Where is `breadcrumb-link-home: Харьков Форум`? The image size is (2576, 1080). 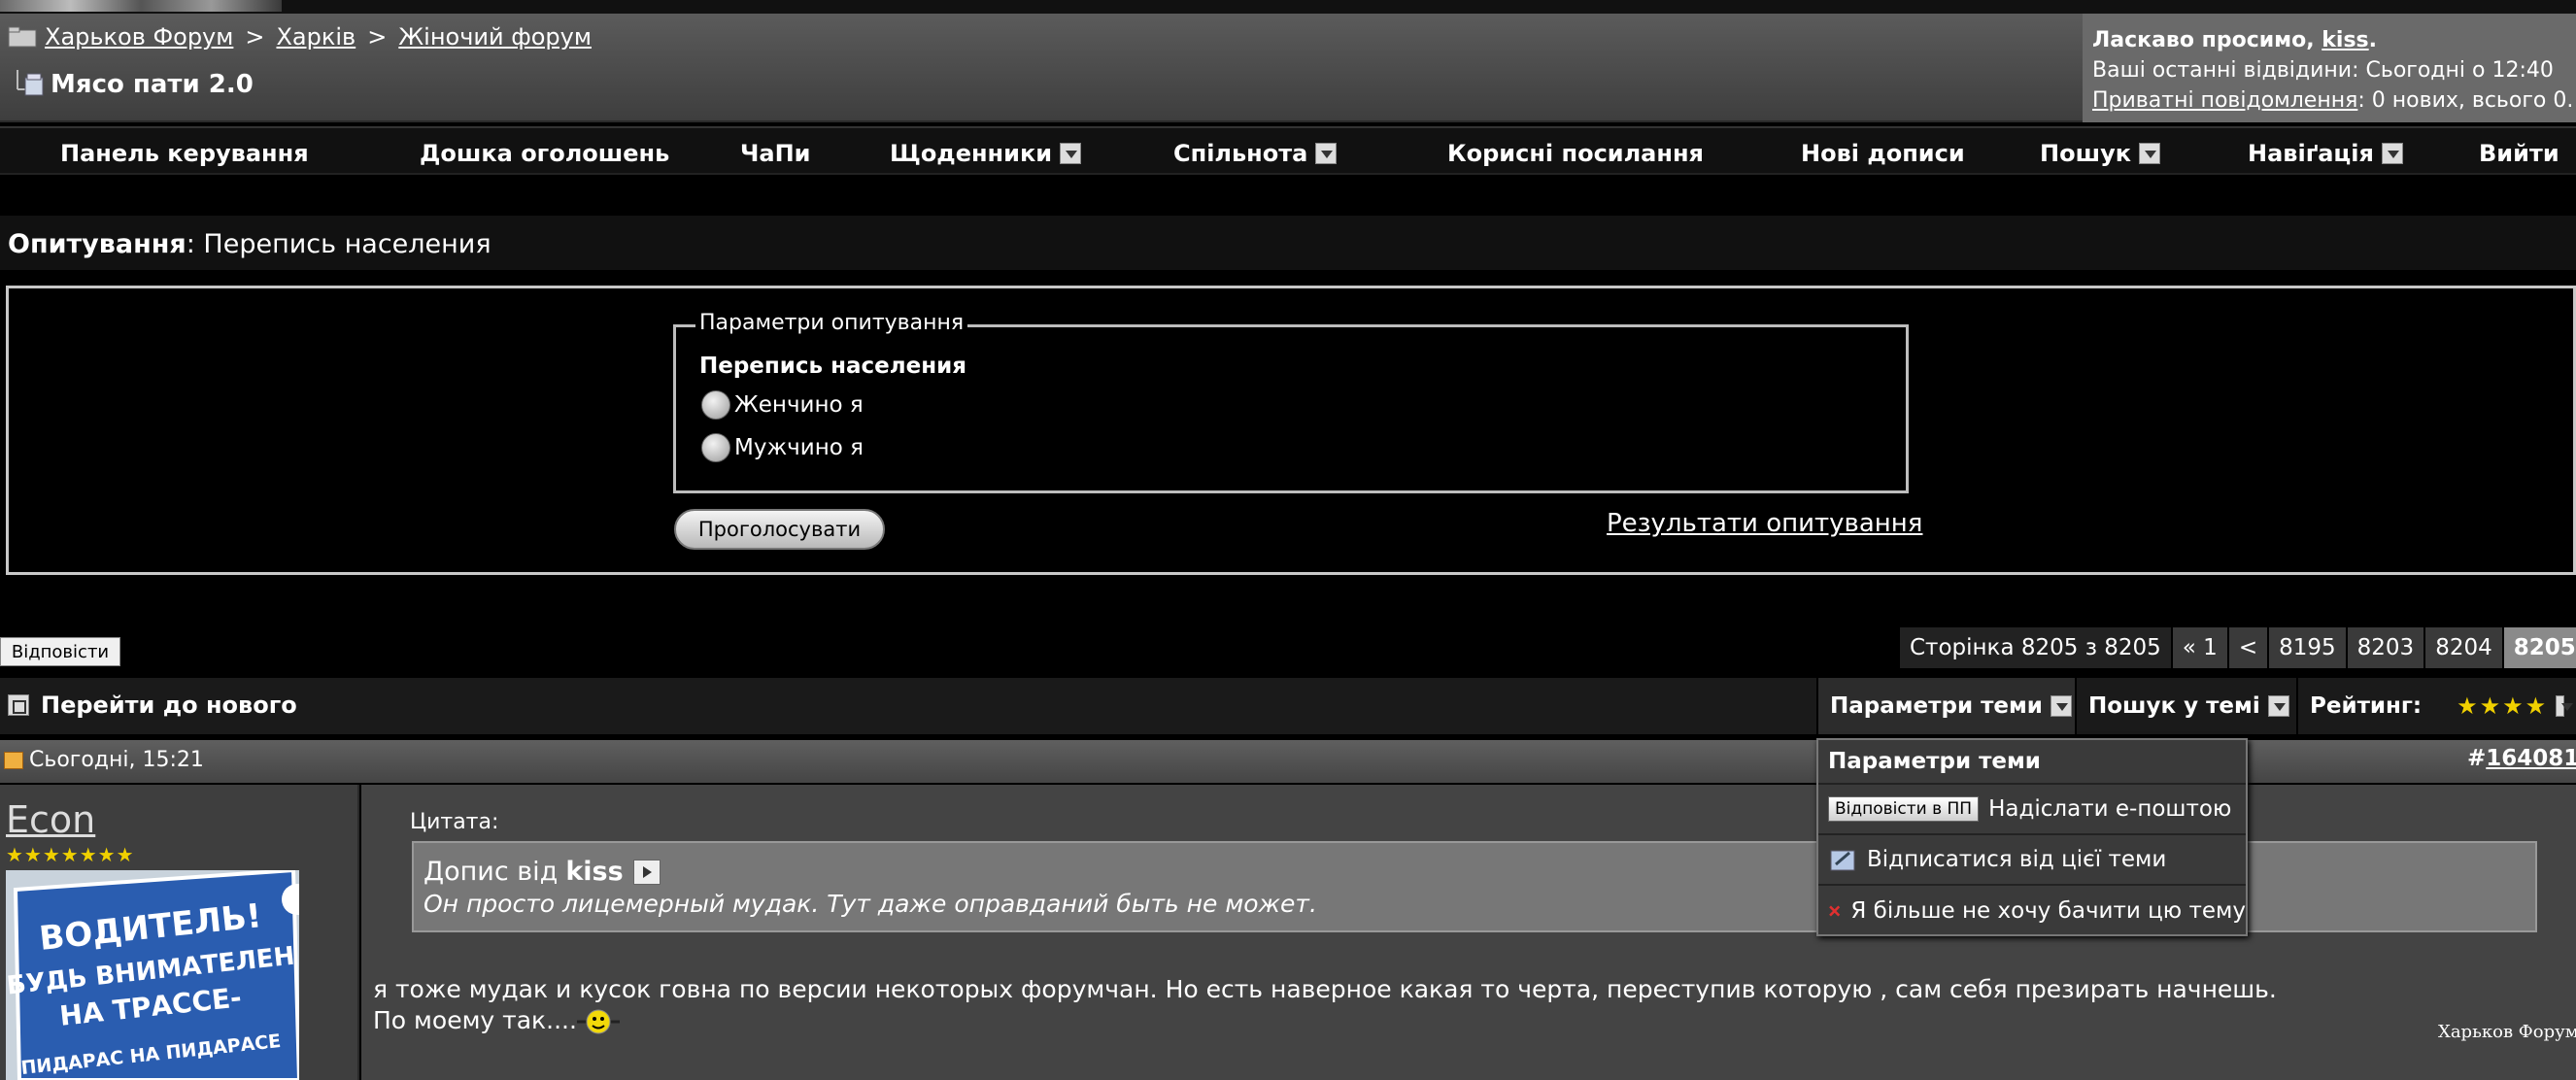
breadcrumb-link-home: Харьков Форум is located at coordinates (139, 37).